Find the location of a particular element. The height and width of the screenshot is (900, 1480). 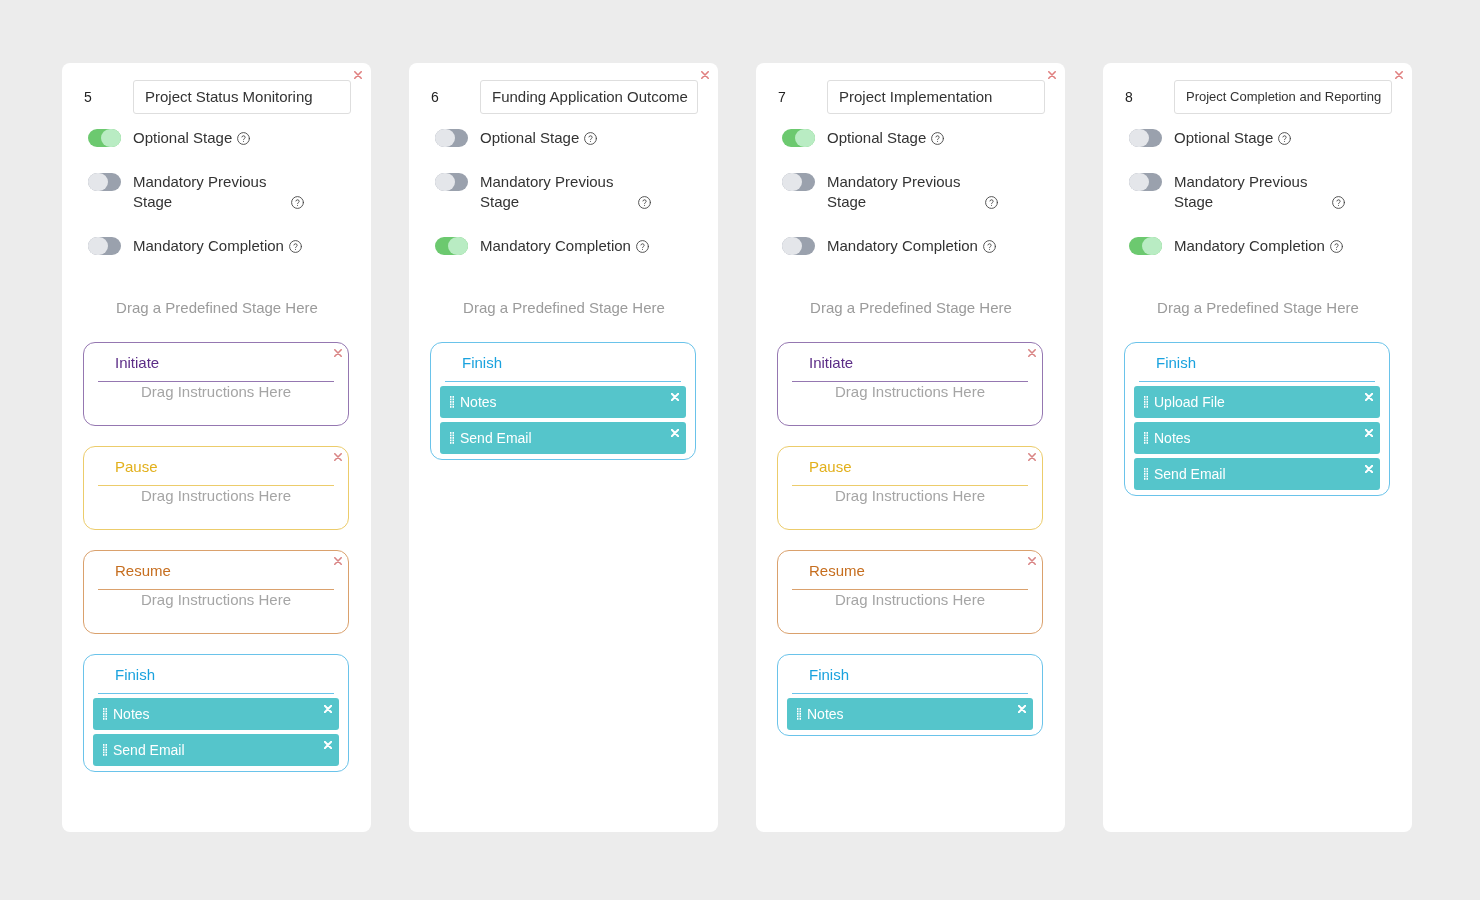

stage-title-field: Project Implementation is located at coordinates (936, 97).